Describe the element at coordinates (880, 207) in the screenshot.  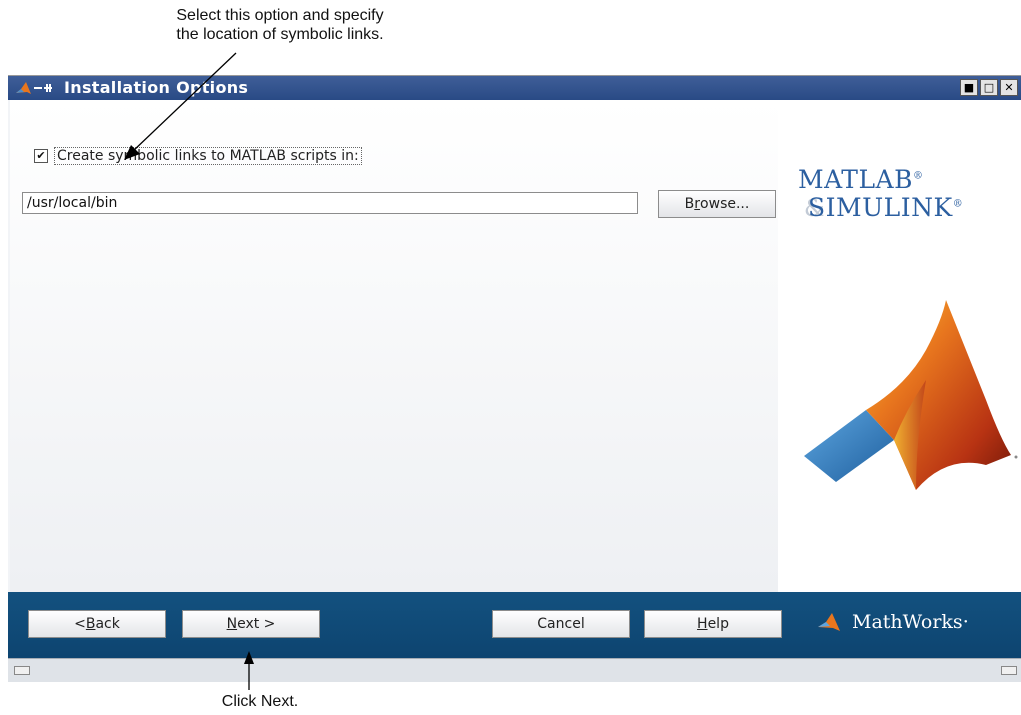
I see `simulink-text: SIMULINK` at that location.